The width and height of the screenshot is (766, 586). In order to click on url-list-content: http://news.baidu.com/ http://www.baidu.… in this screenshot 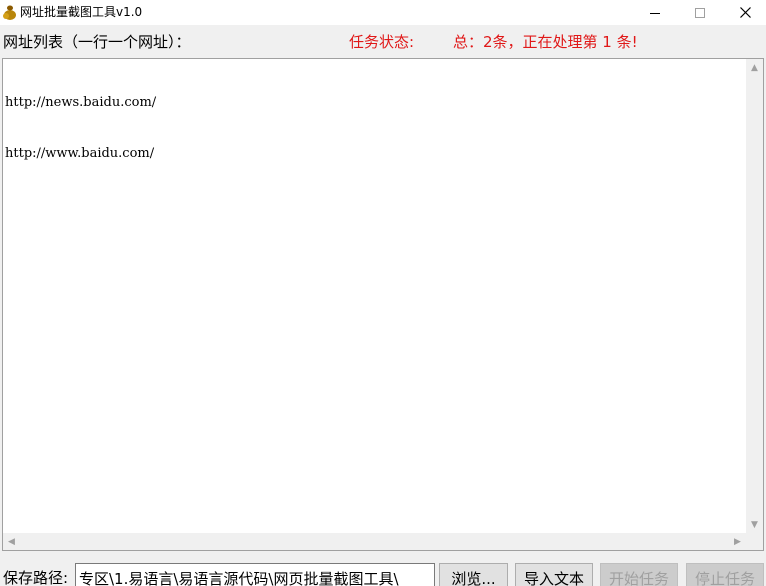, I will do `click(80, 128)`.